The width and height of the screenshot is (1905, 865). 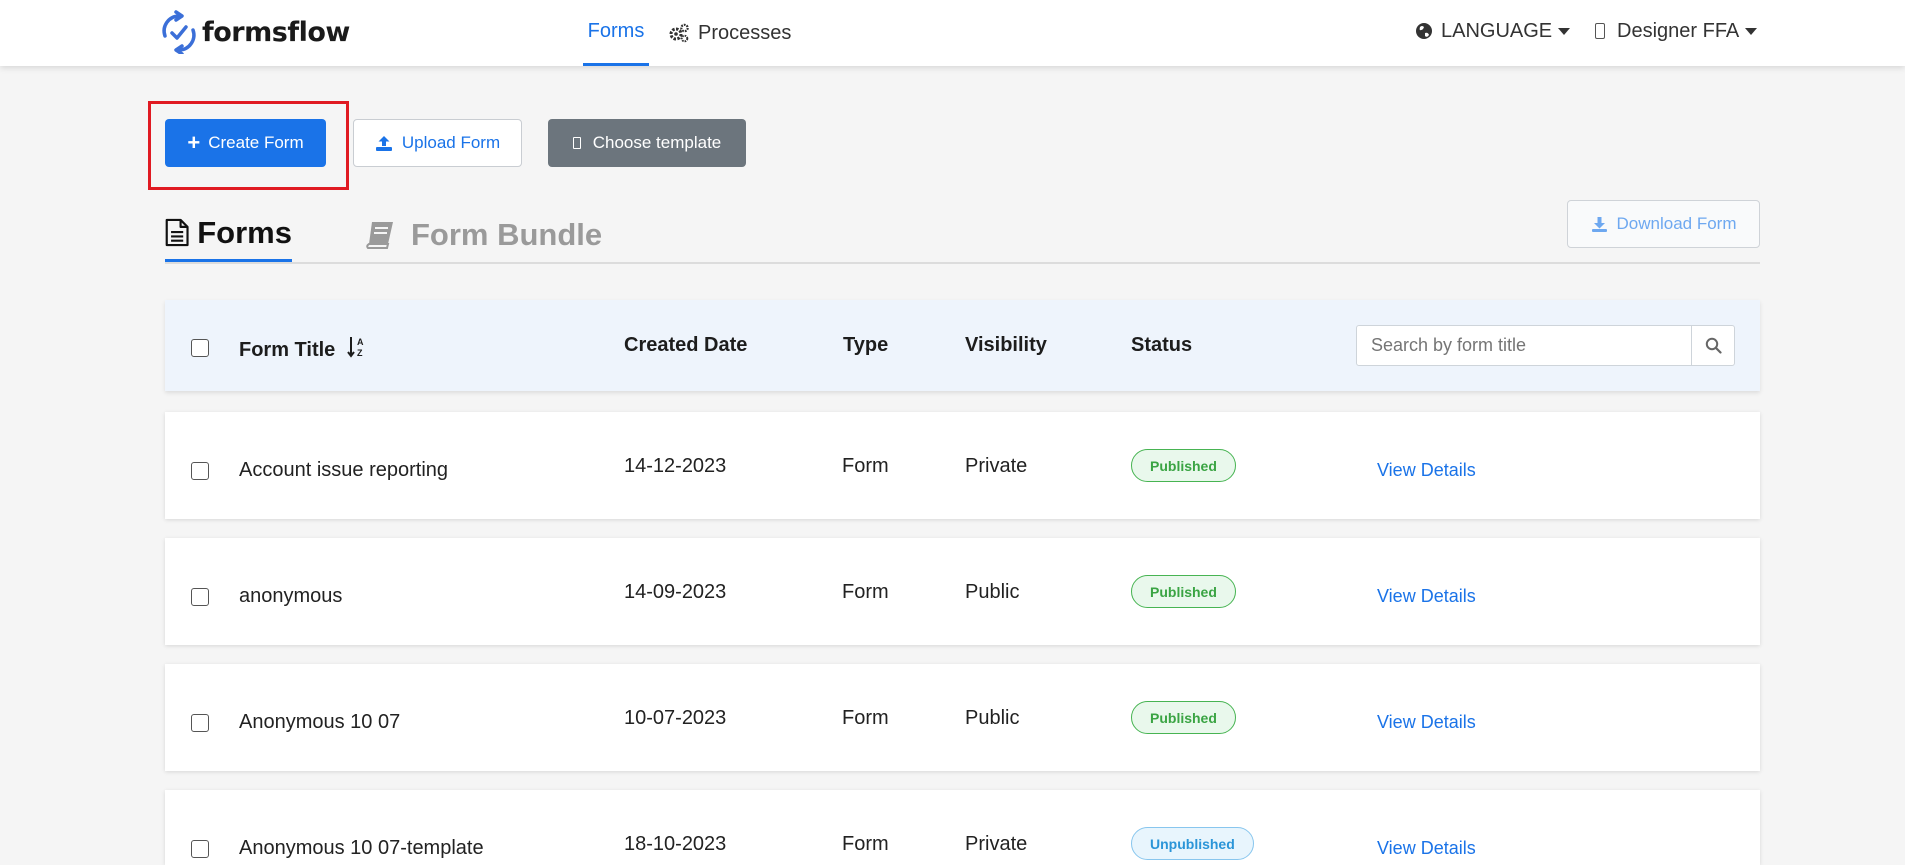 I want to click on language-dropdown: LANGUAGE, so click(x=1493, y=31).